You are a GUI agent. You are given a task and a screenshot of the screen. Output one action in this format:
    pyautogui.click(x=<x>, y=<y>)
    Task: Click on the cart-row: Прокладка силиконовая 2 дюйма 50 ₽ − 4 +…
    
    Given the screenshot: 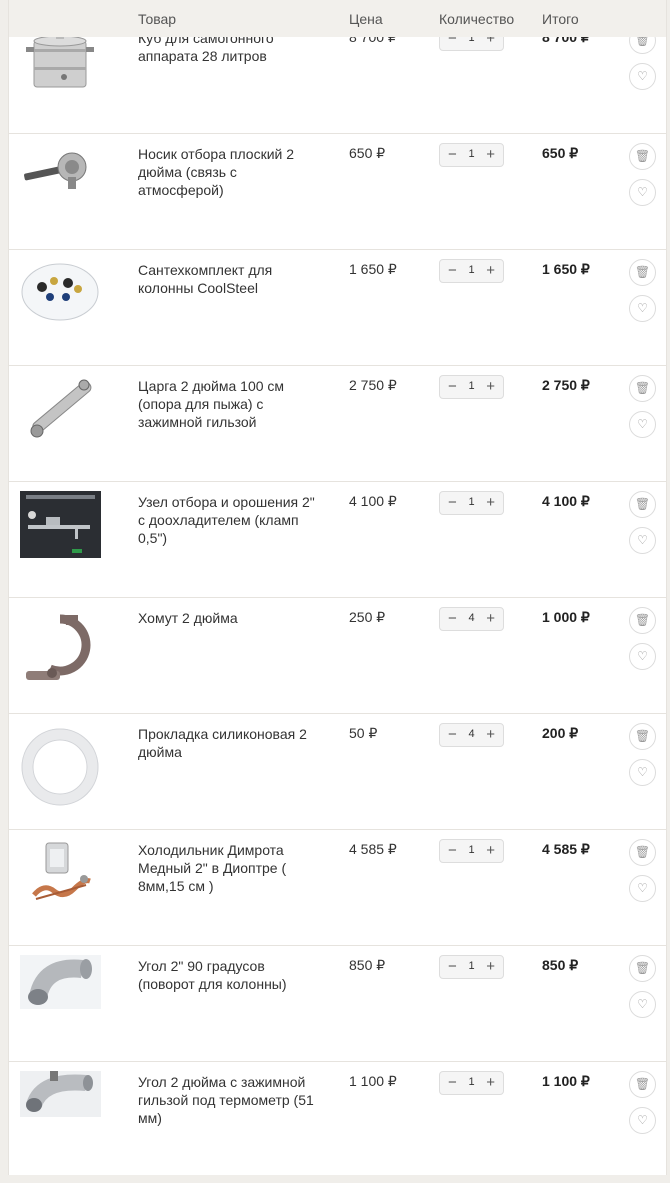 What is the action you would take?
    pyautogui.click(x=337, y=771)
    